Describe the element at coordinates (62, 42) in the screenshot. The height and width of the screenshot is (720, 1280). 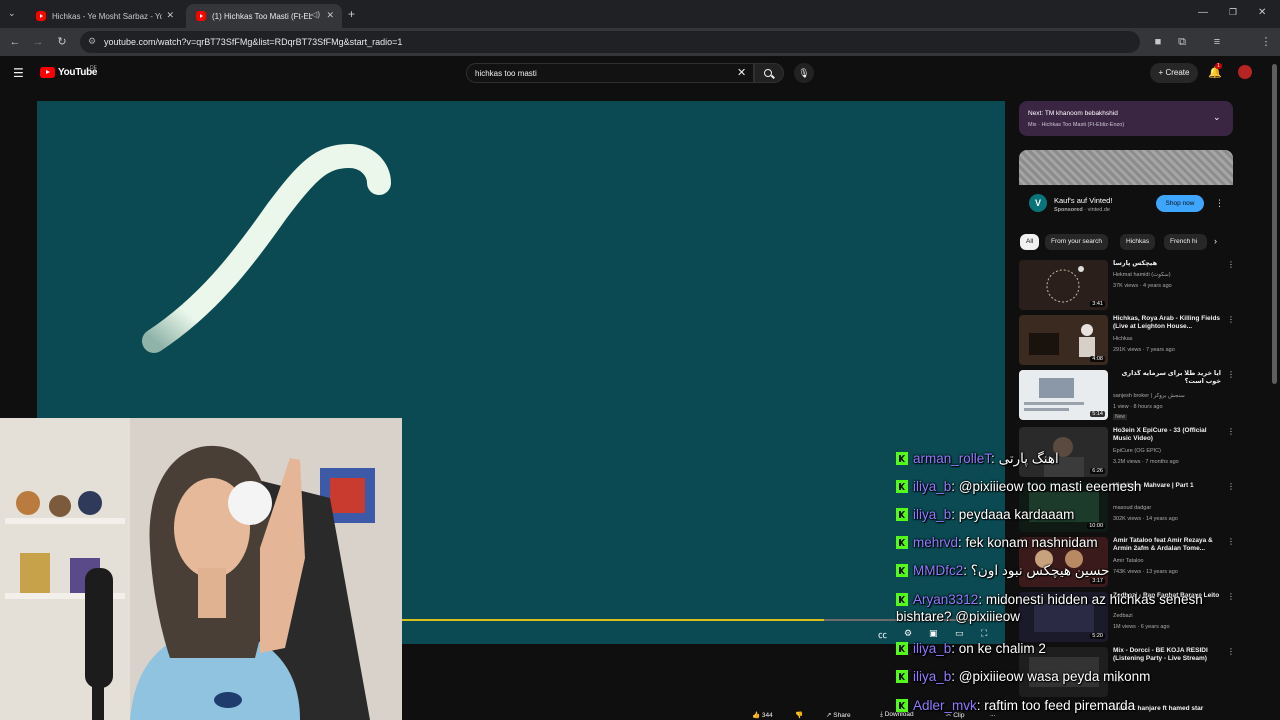
I see `reload-icon: ↻` at that location.